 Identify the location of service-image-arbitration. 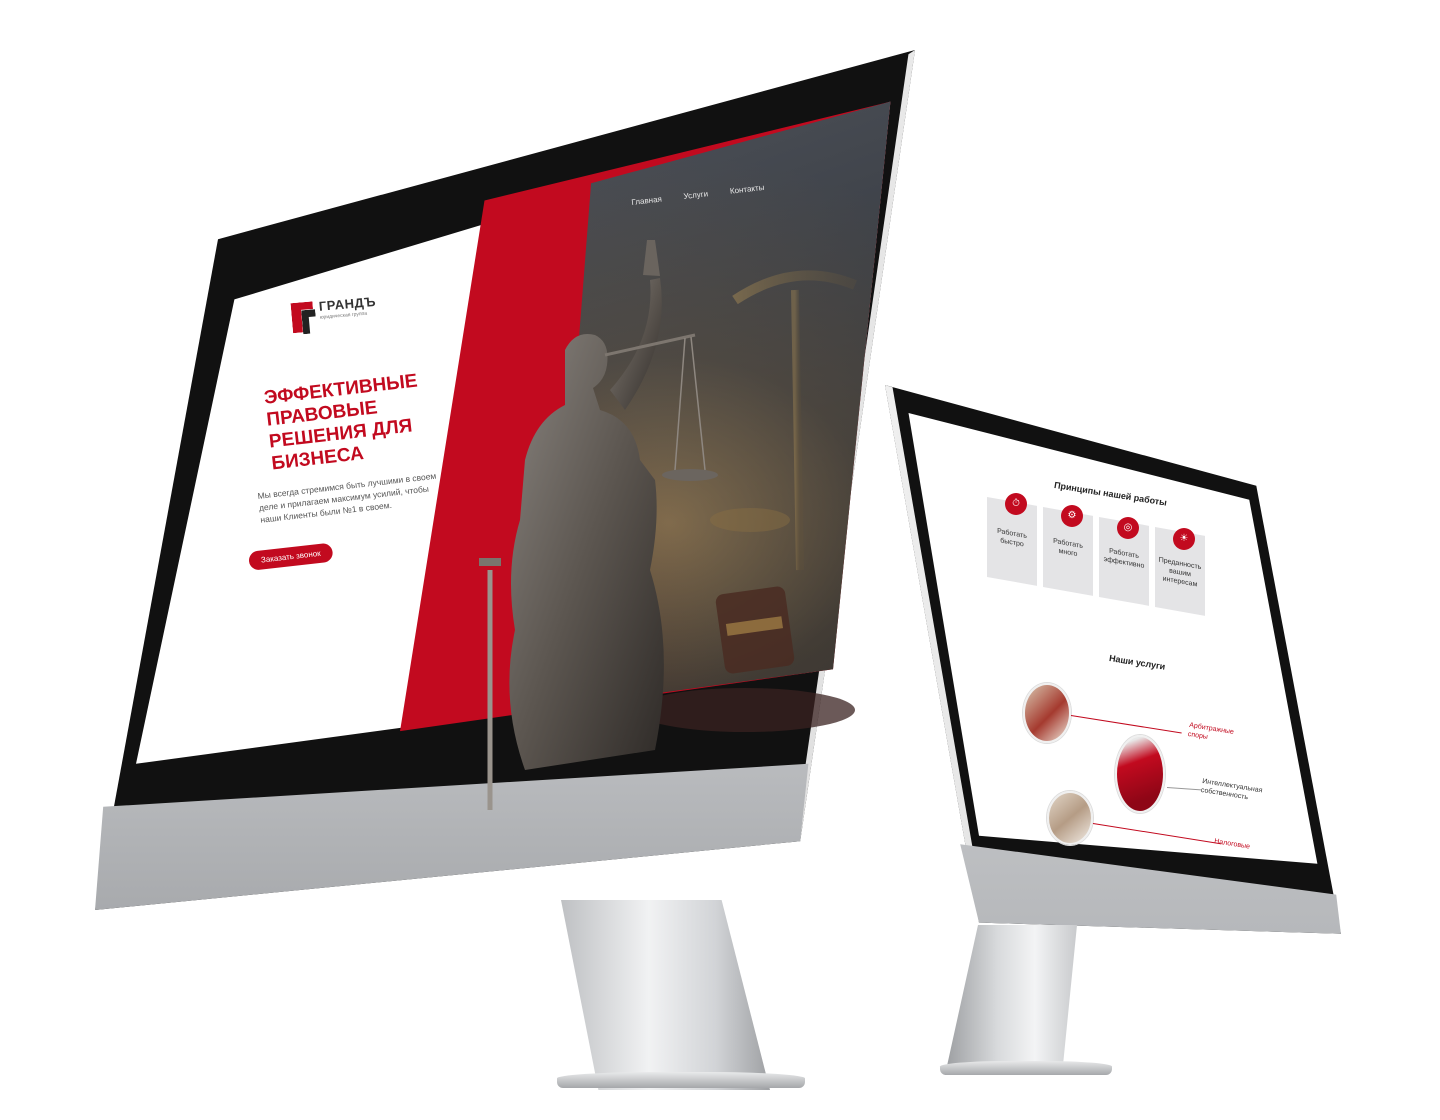
(1047, 713).